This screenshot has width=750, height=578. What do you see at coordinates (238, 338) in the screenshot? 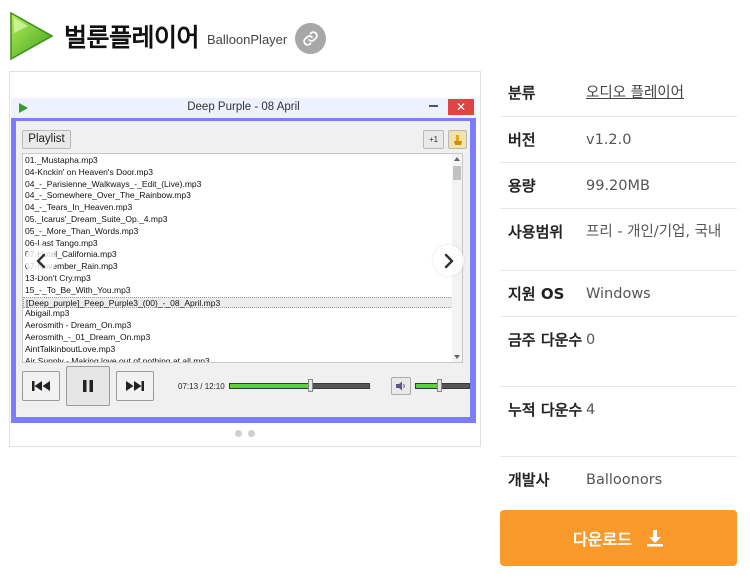
I see `playlist-item: Aerosmith_-_01_Dream_On.mp3` at bounding box center [238, 338].